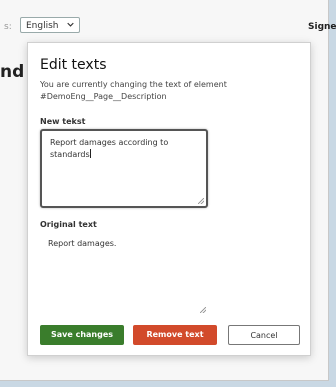 The image size is (336, 387). What do you see at coordinates (322, 27) in the screenshot?
I see `header-sign-fragment: Signe` at bounding box center [322, 27].